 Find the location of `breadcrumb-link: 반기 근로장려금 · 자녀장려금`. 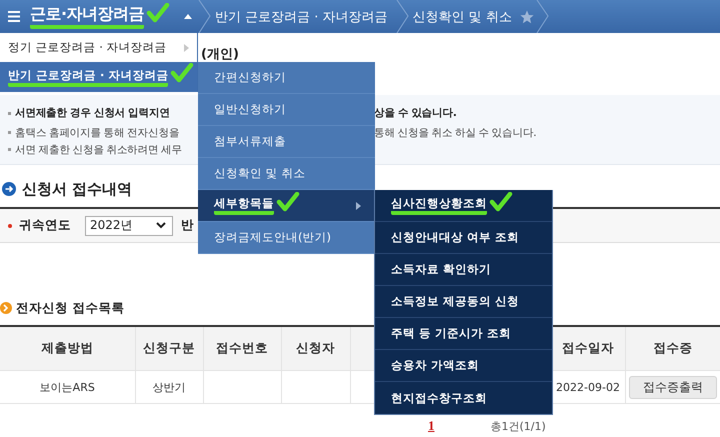

breadcrumb-link: 반기 근로장려금 · 자녀장려금 is located at coordinates (303, 17).